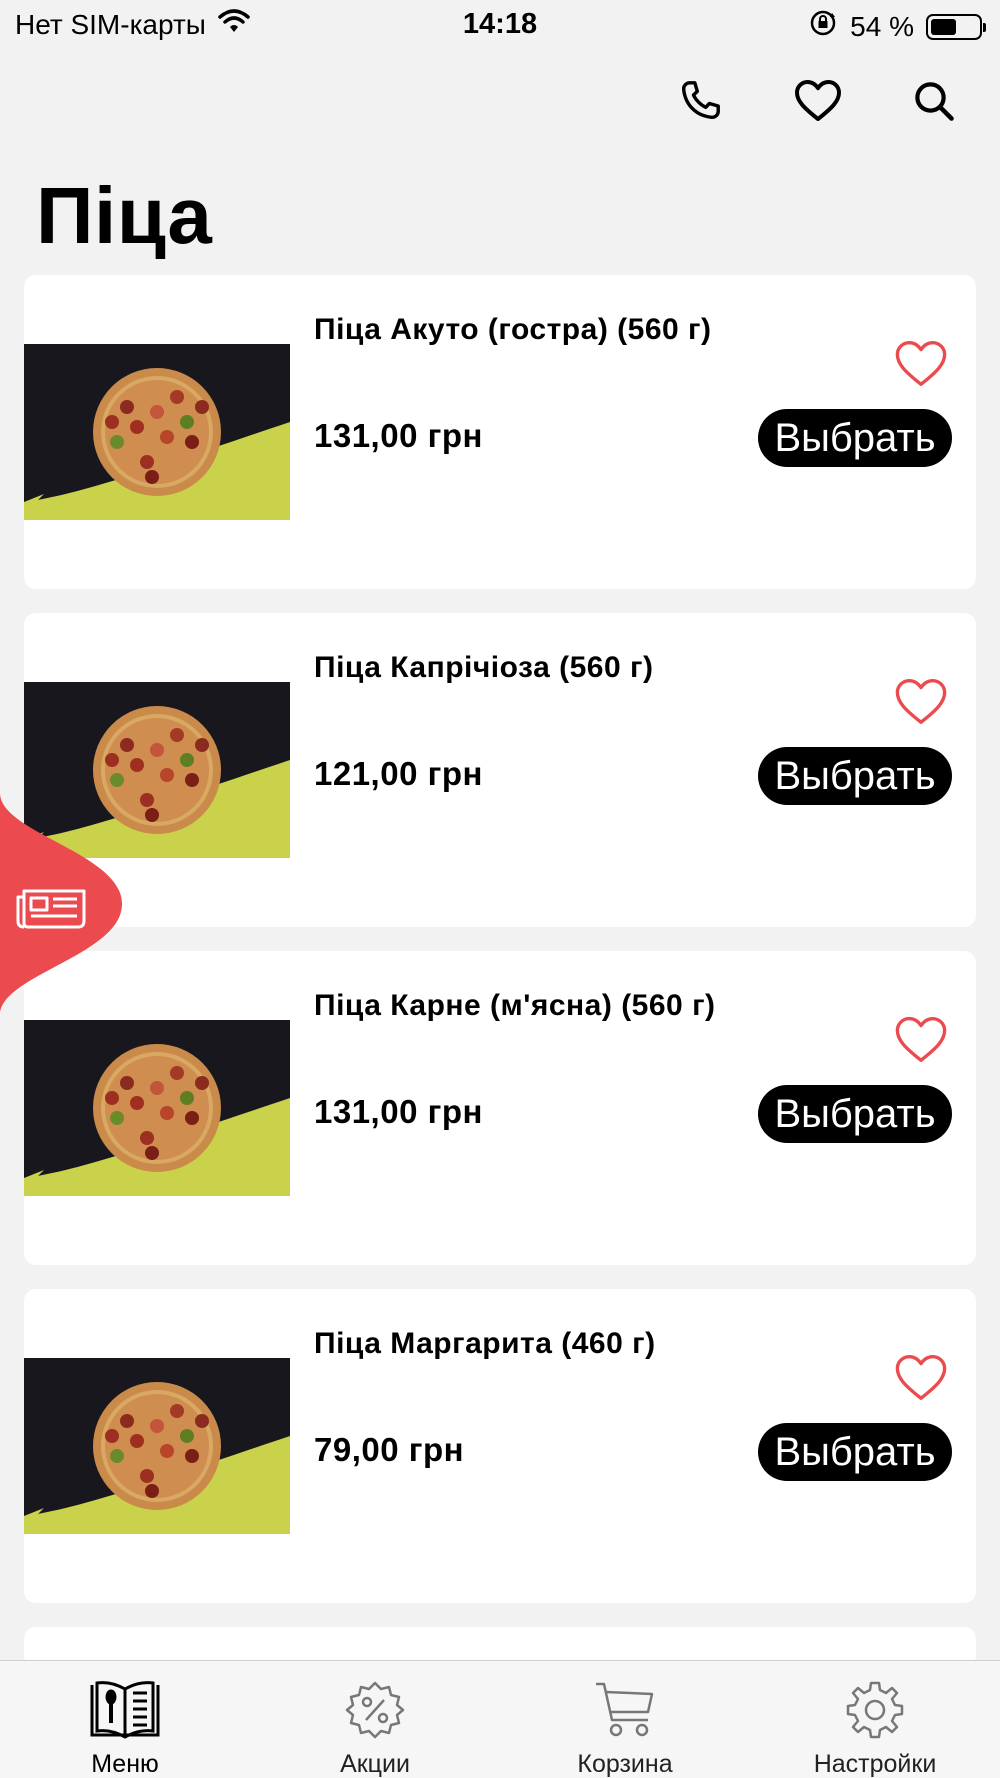 The width and height of the screenshot is (1000, 1778). I want to click on tab-label: Настройки, so click(875, 1764).